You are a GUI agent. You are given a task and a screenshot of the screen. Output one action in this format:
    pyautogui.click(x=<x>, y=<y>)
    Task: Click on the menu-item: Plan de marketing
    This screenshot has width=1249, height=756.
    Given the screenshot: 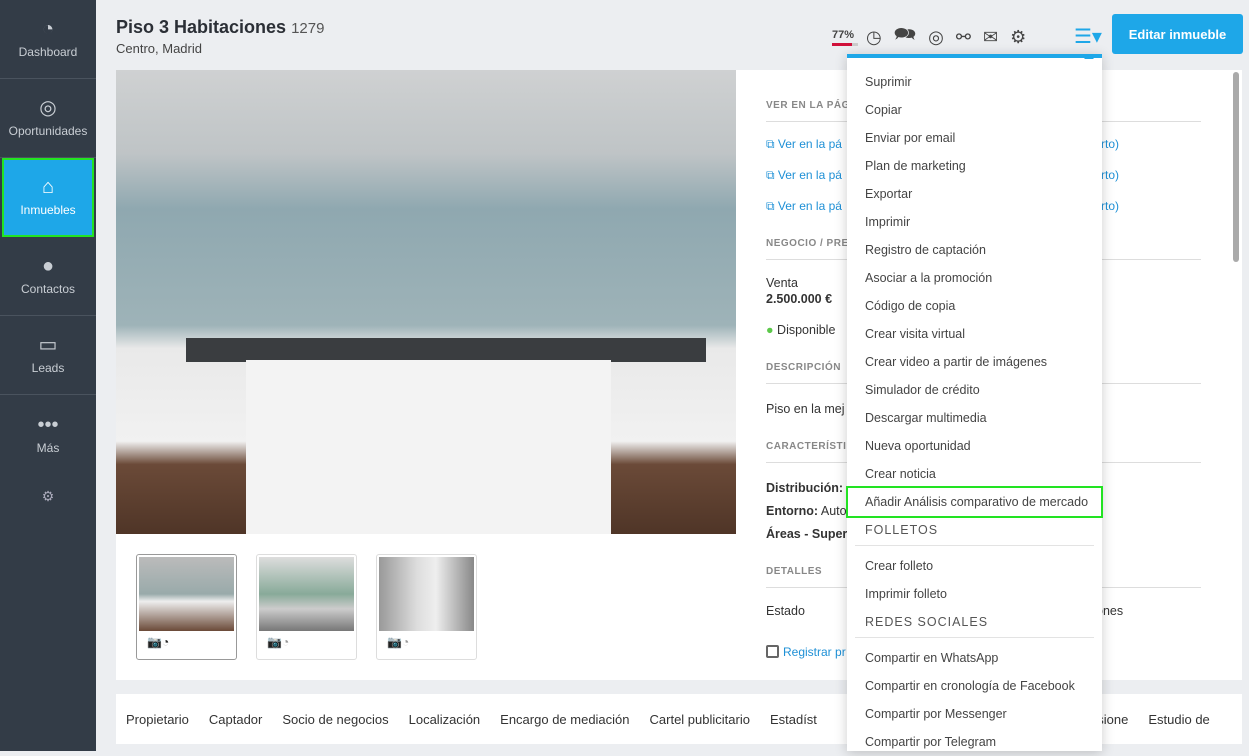 What is the action you would take?
    pyautogui.click(x=974, y=166)
    